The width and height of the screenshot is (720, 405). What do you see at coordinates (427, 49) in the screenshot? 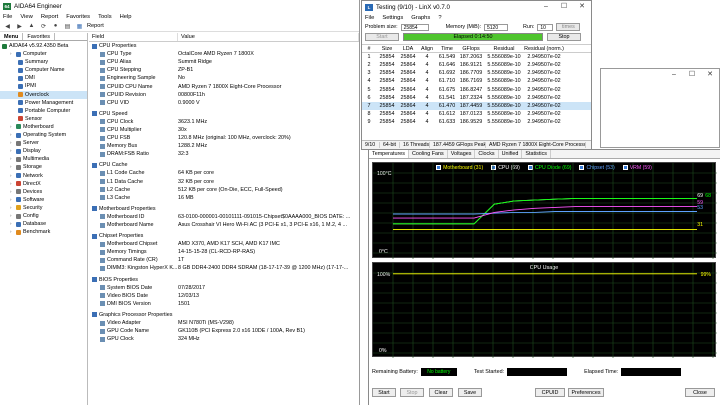
I see `results-column-header: Align` at bounding box center [427, 49].